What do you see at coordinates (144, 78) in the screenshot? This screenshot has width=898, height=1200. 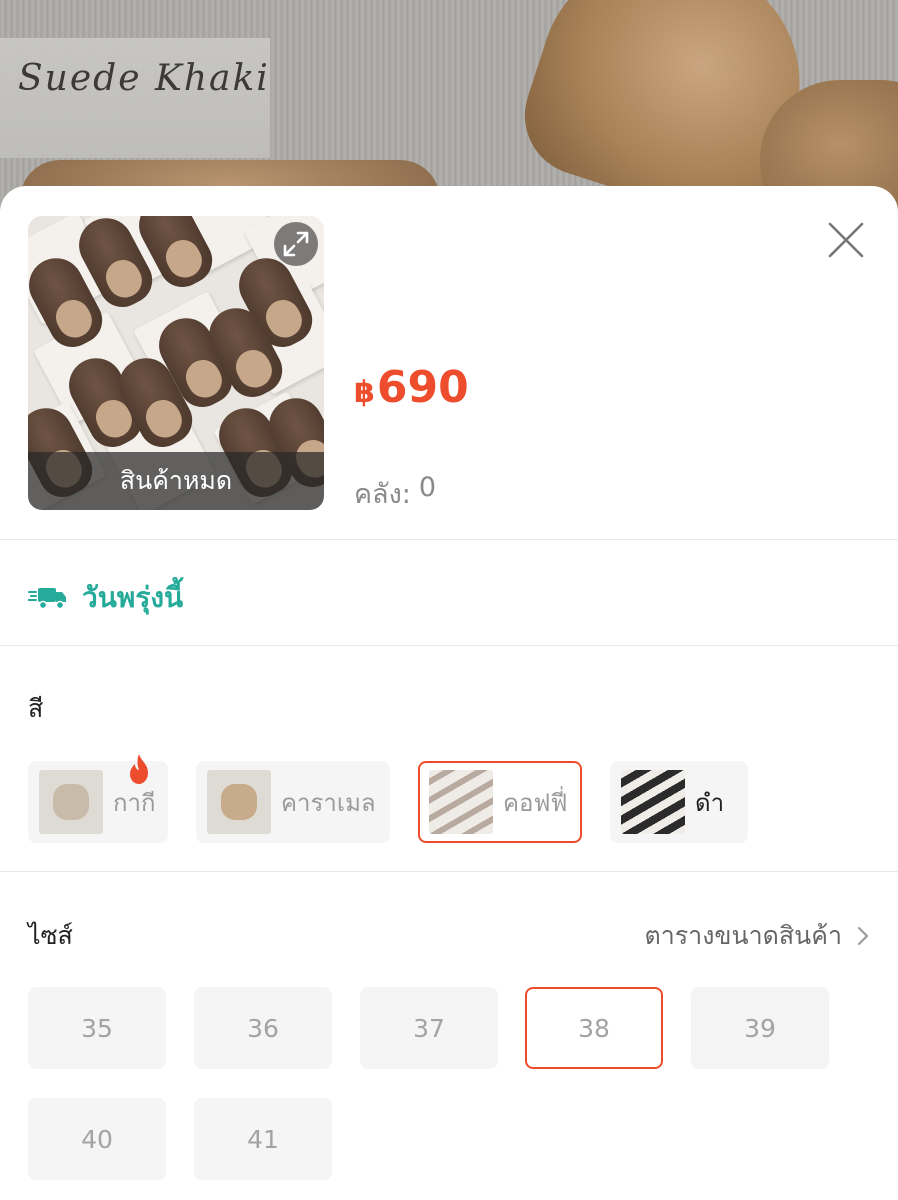 I see `hero-caption: Suede Khaki` at bounding box center [144, 78].